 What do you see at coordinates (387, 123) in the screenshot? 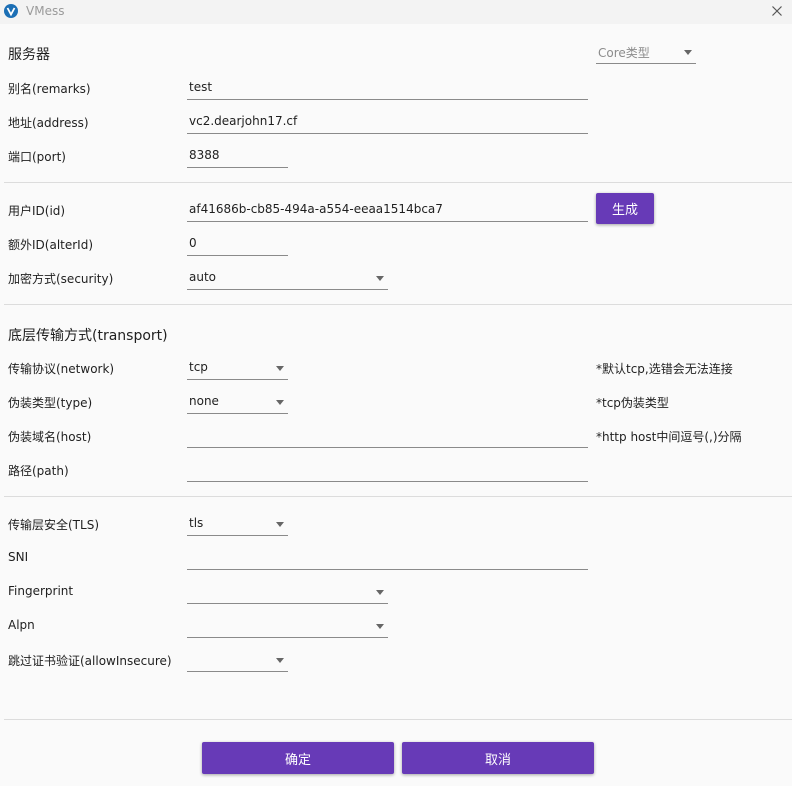
I see `address-input: vc2.dearjohn17.cf` at bounding box center [387, 123].